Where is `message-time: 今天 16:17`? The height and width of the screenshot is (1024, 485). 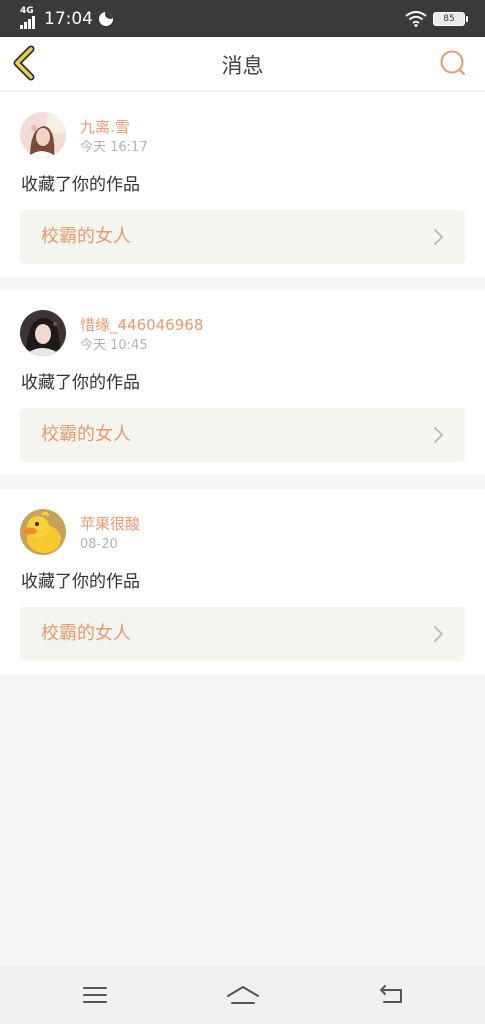 message-time: 今天 16:17 is located at coordinates (114, 147).